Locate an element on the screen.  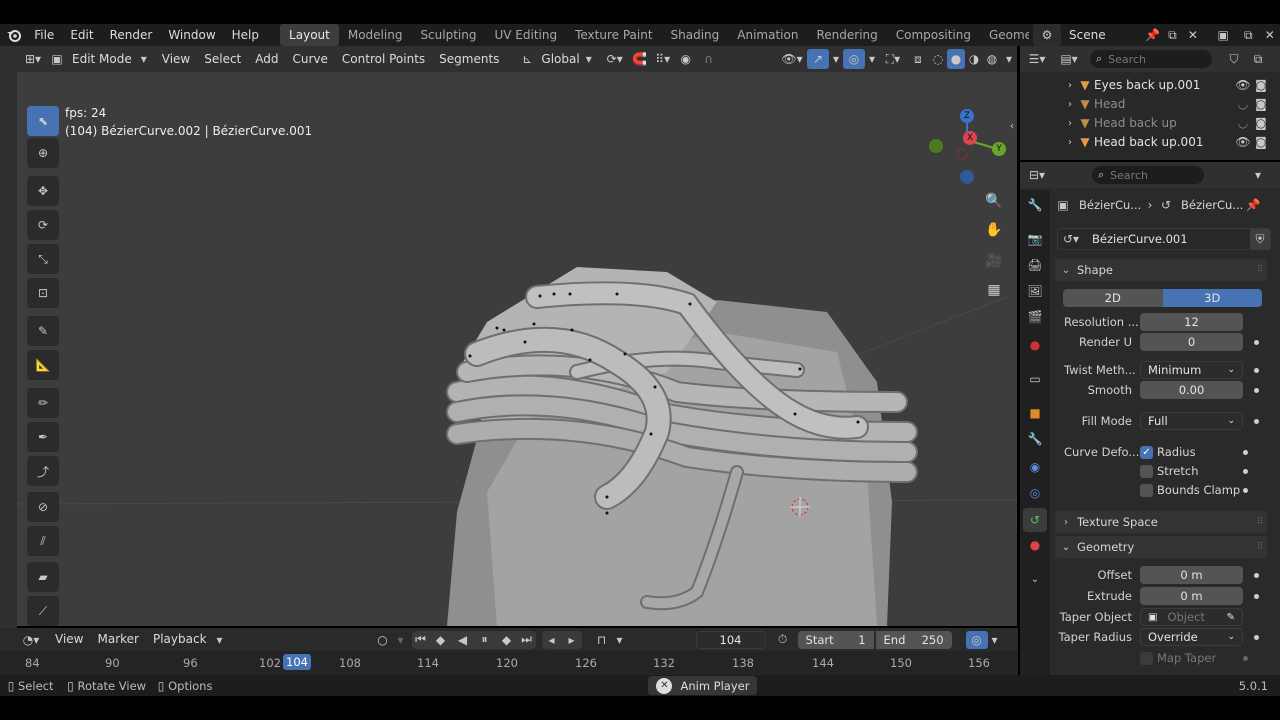
timeline-menu-marker: Marker is located at coordinates (117, 639).